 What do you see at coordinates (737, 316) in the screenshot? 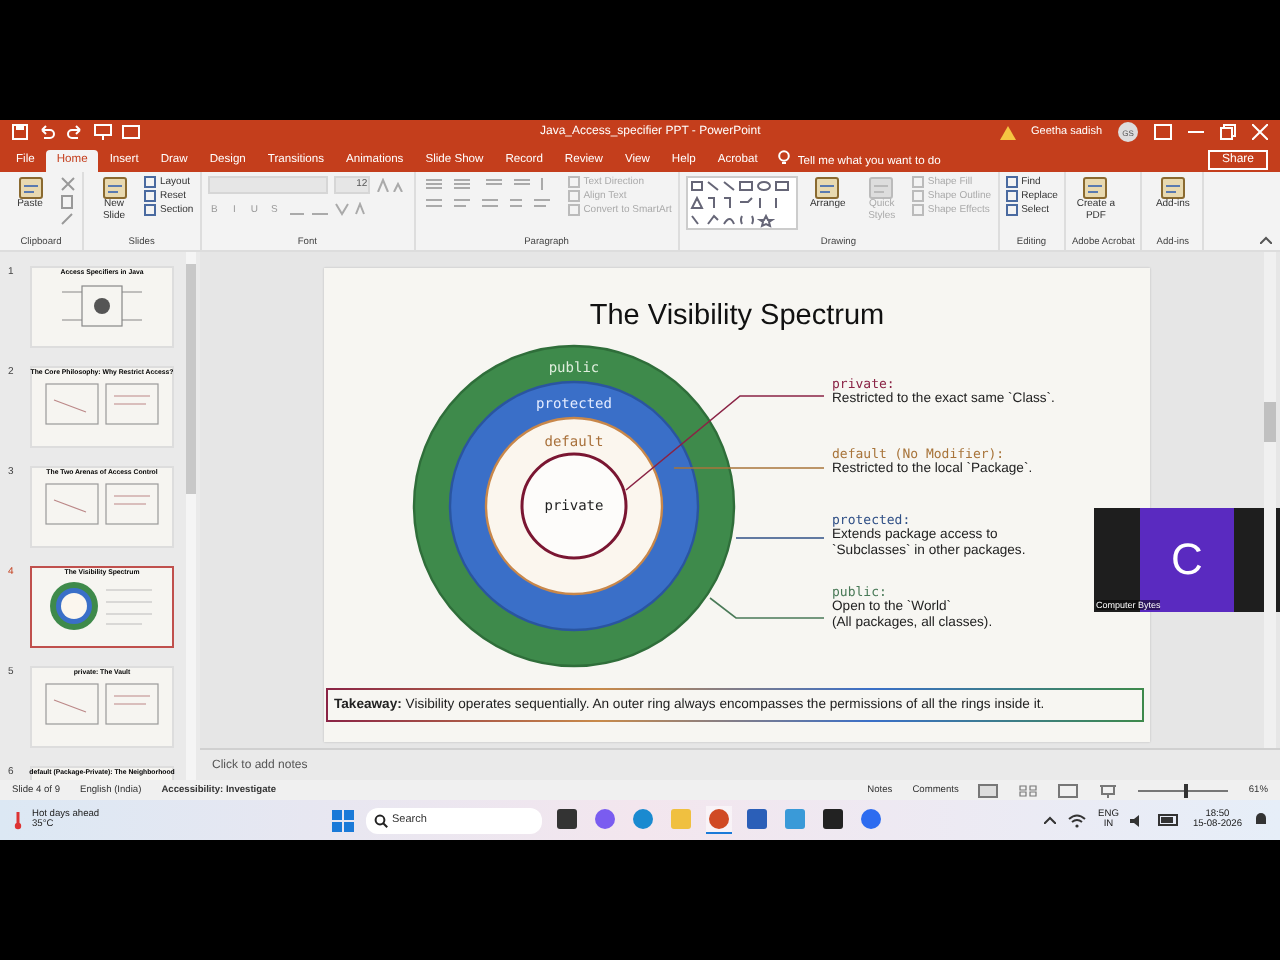
I see `slide-title: The Visibility Spectrum` at bounding box center [737, 316].